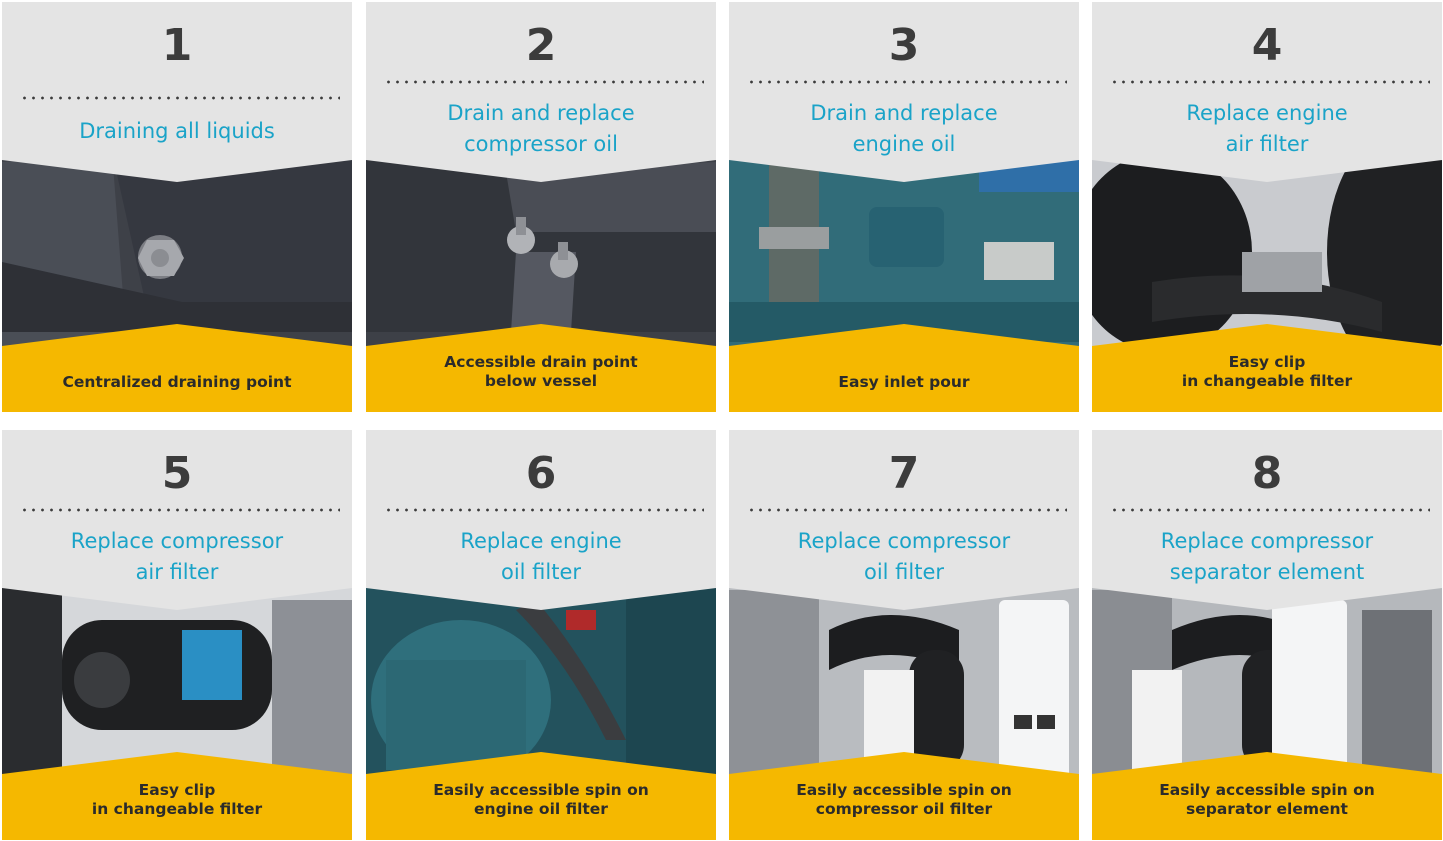 The image size is (1443, 841). What do you see at coordinates (1267, 45) in the screenshot?
I see `step-number: 4` at bounding box center [1267, 45].